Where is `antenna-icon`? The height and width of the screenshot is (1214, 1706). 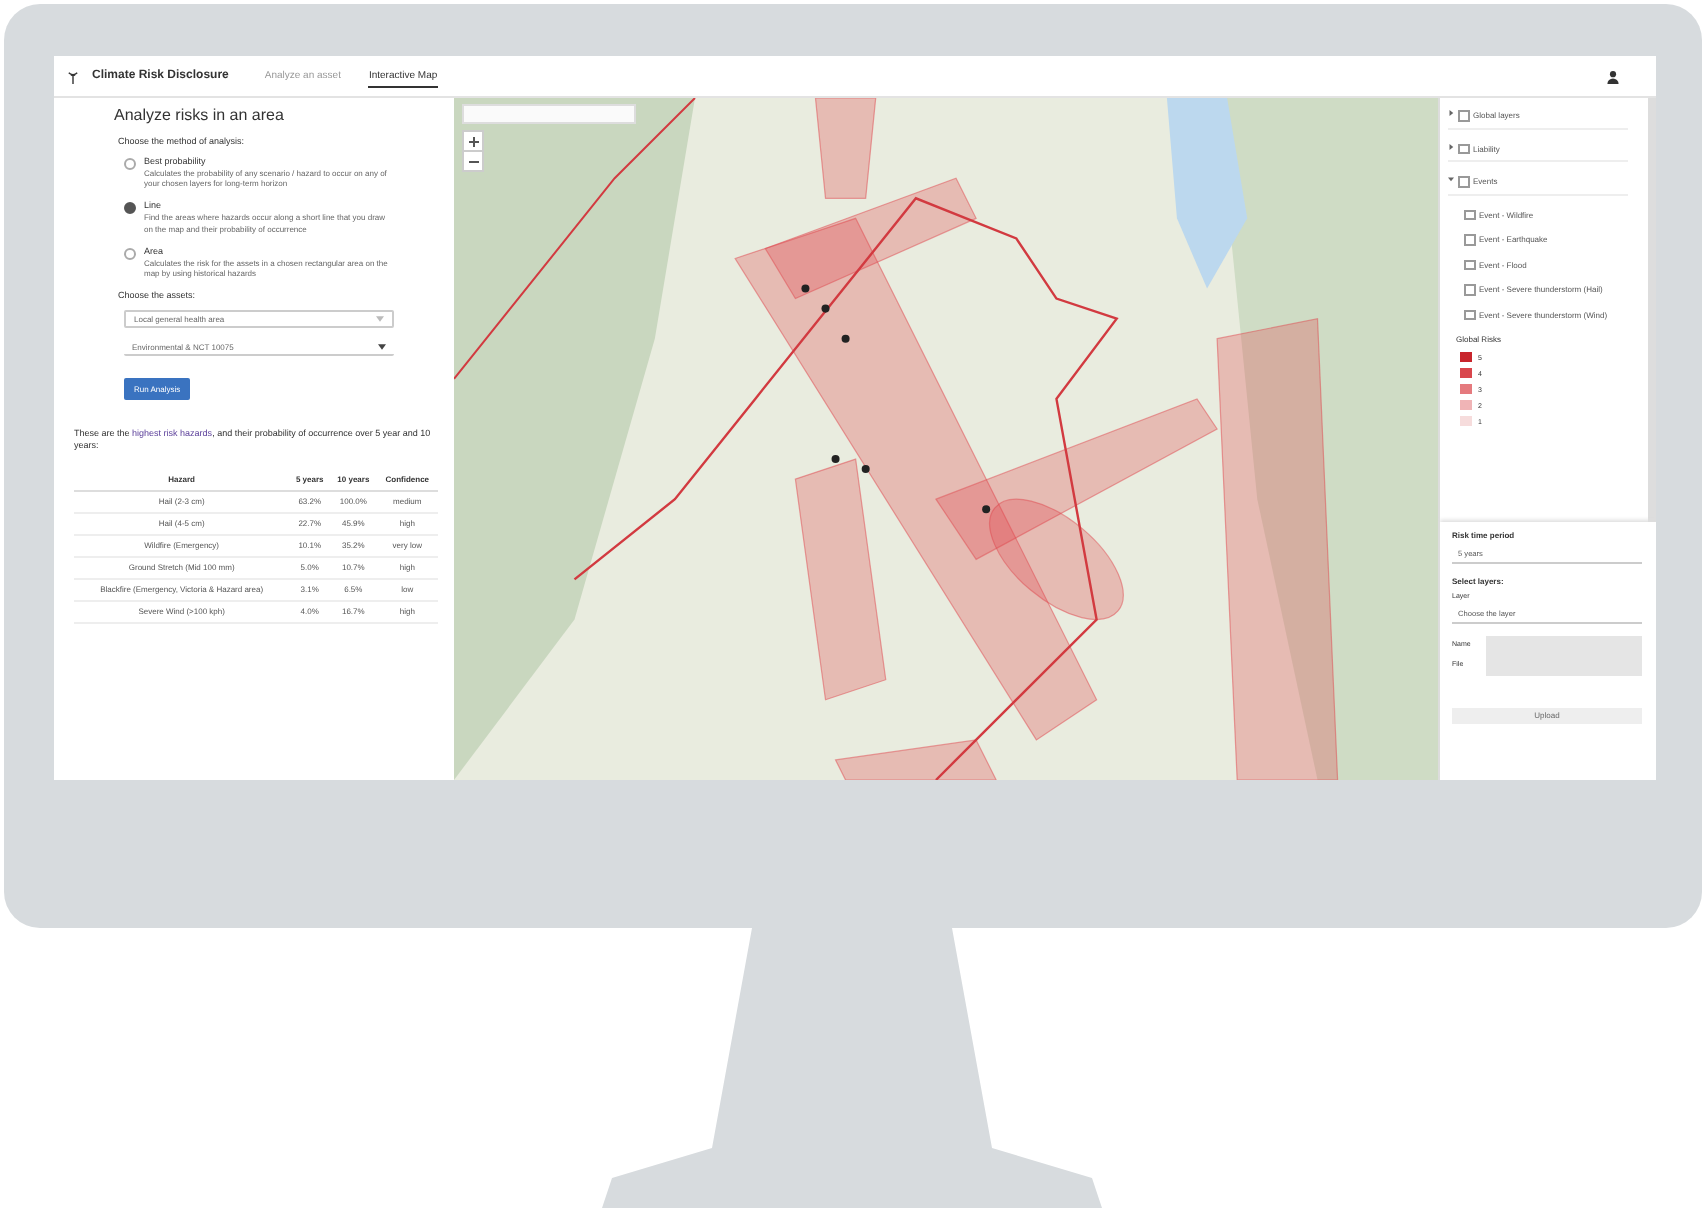 antenna-icon is located at coordinates (73, 76).